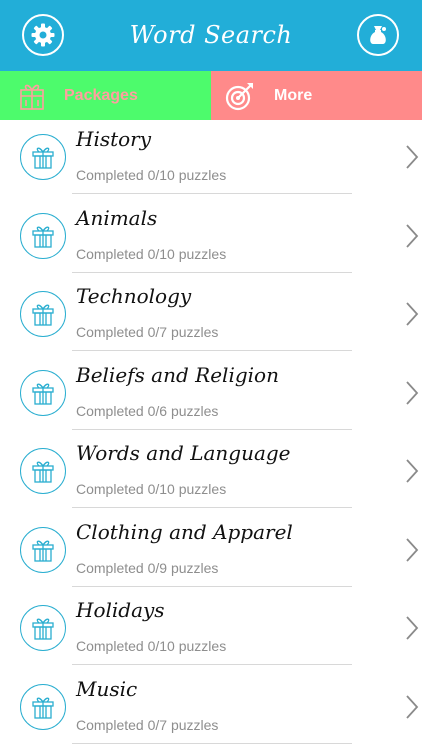 The image size is (422, 750). Describe the element at coordinates (117, 217) in the screenshot. I see `package-title: Animals` at that location.